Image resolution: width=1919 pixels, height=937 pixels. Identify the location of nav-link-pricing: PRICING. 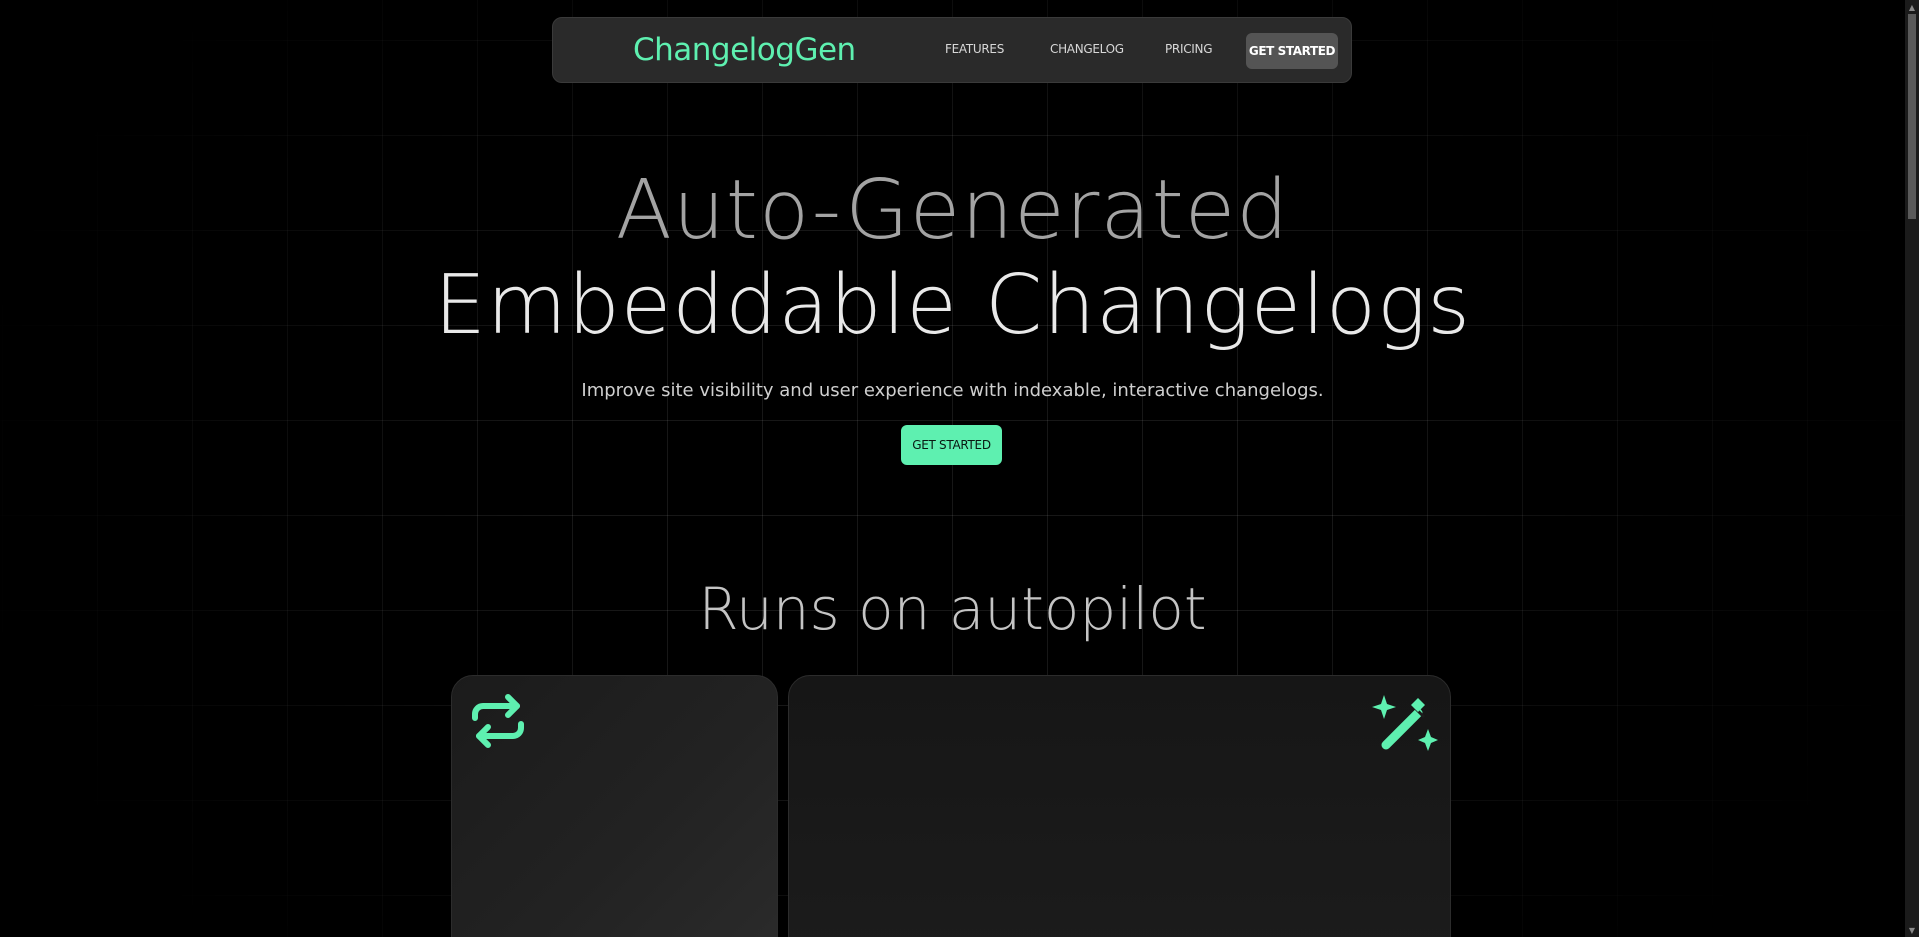
(1189, 49).